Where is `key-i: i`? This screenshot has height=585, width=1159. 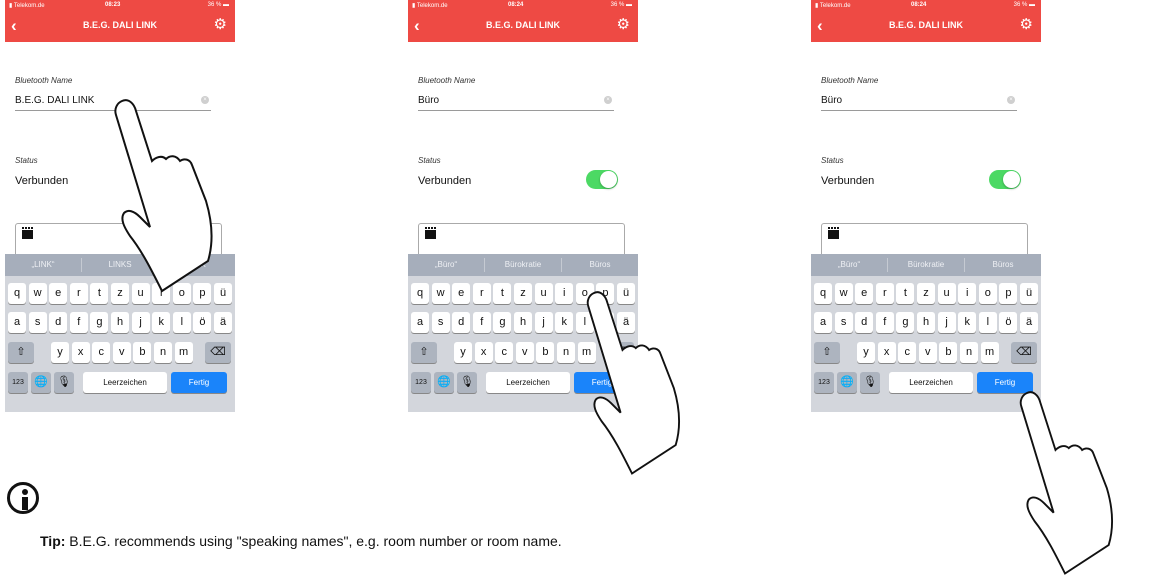
key-i: i is located at coordinates (564, 293).